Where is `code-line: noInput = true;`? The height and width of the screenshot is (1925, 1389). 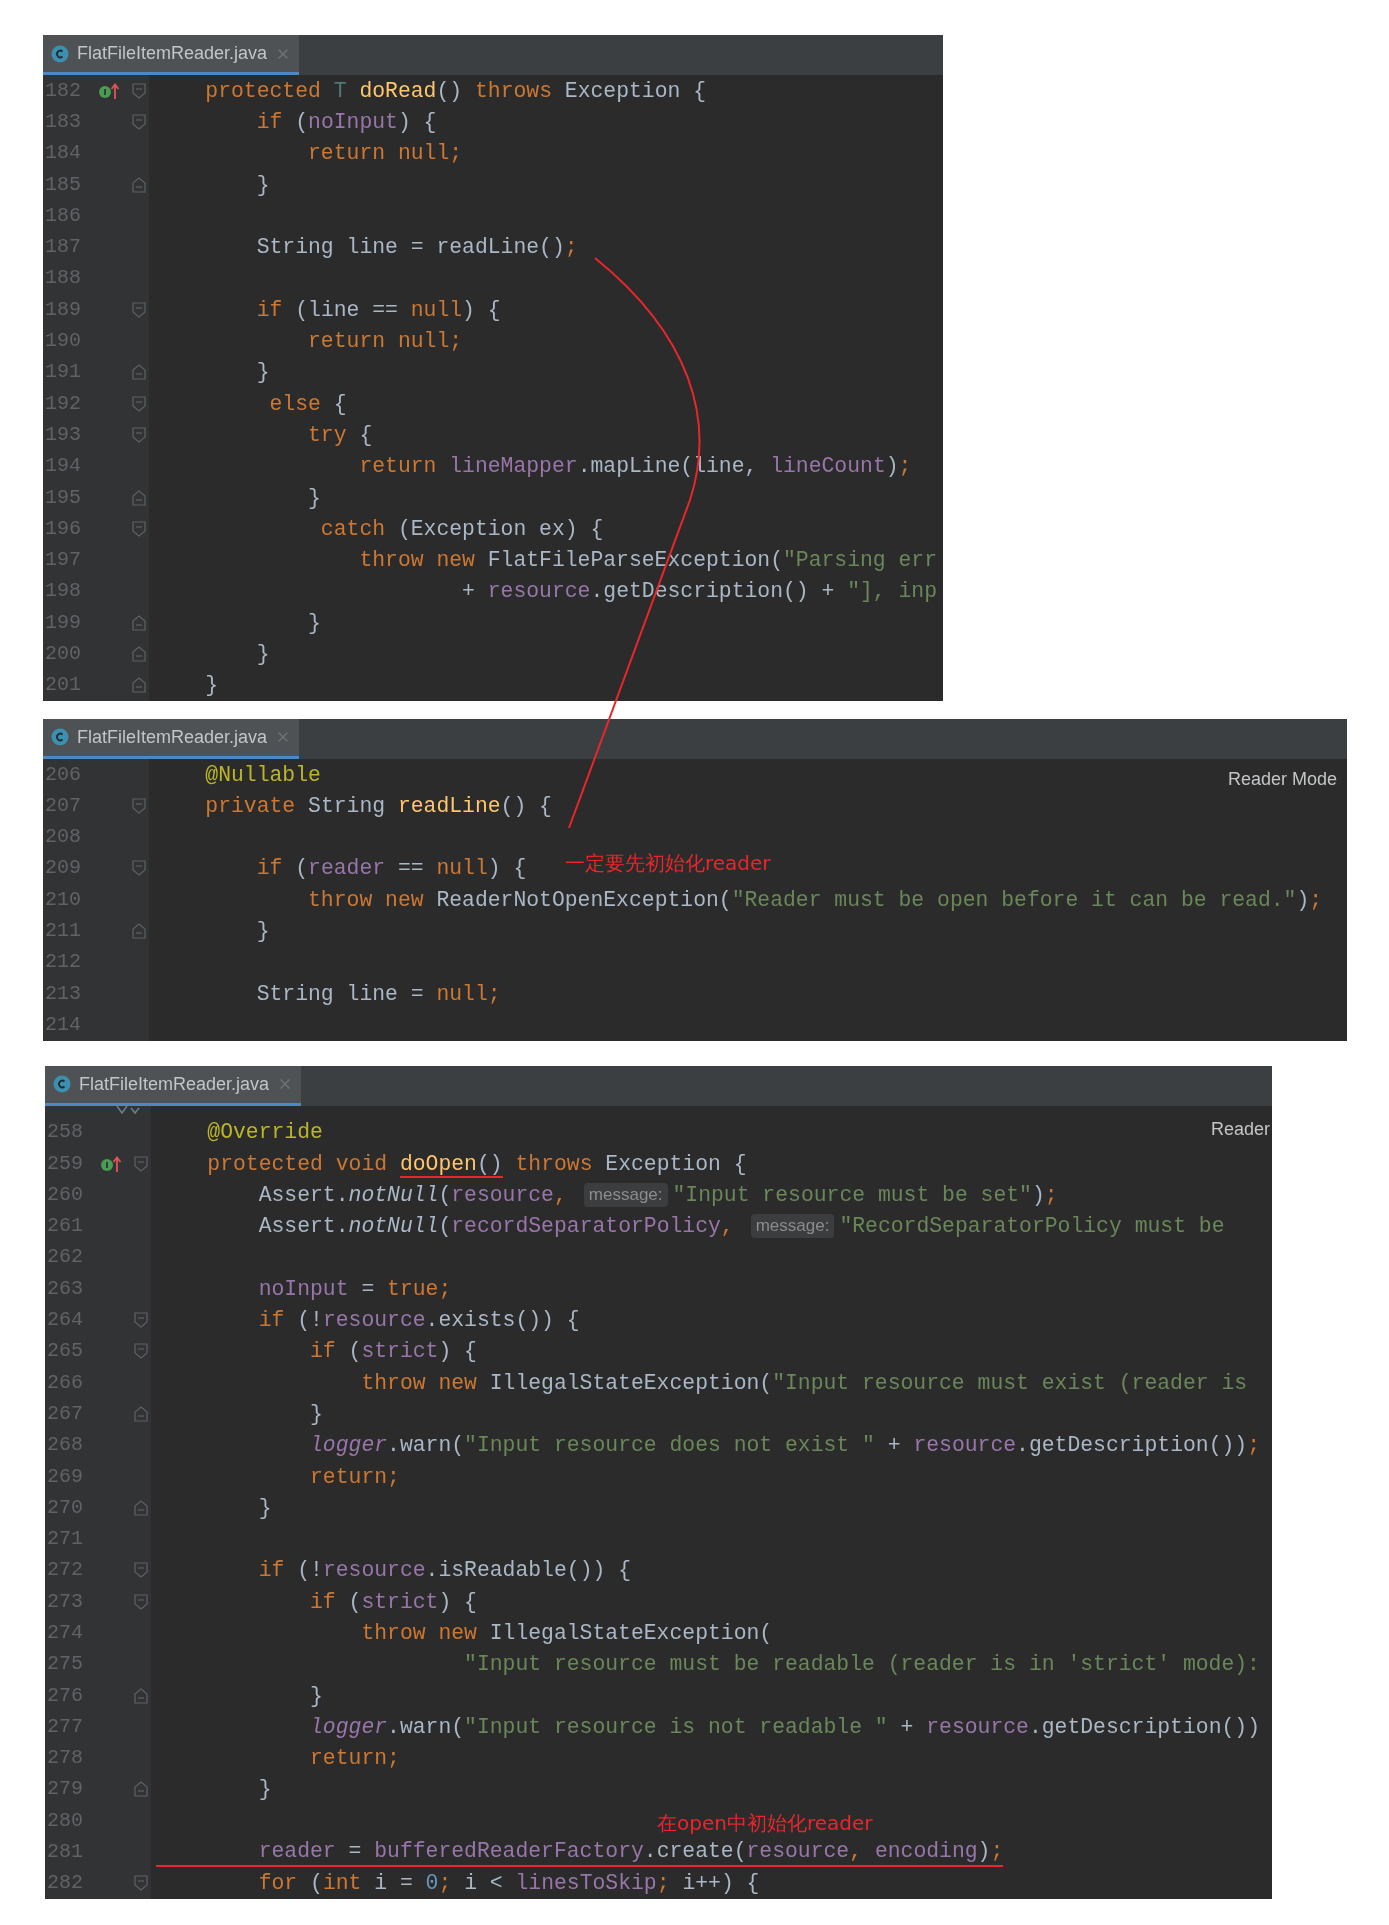
code-line: noInput = true; is located at coordinates (354, 1289).